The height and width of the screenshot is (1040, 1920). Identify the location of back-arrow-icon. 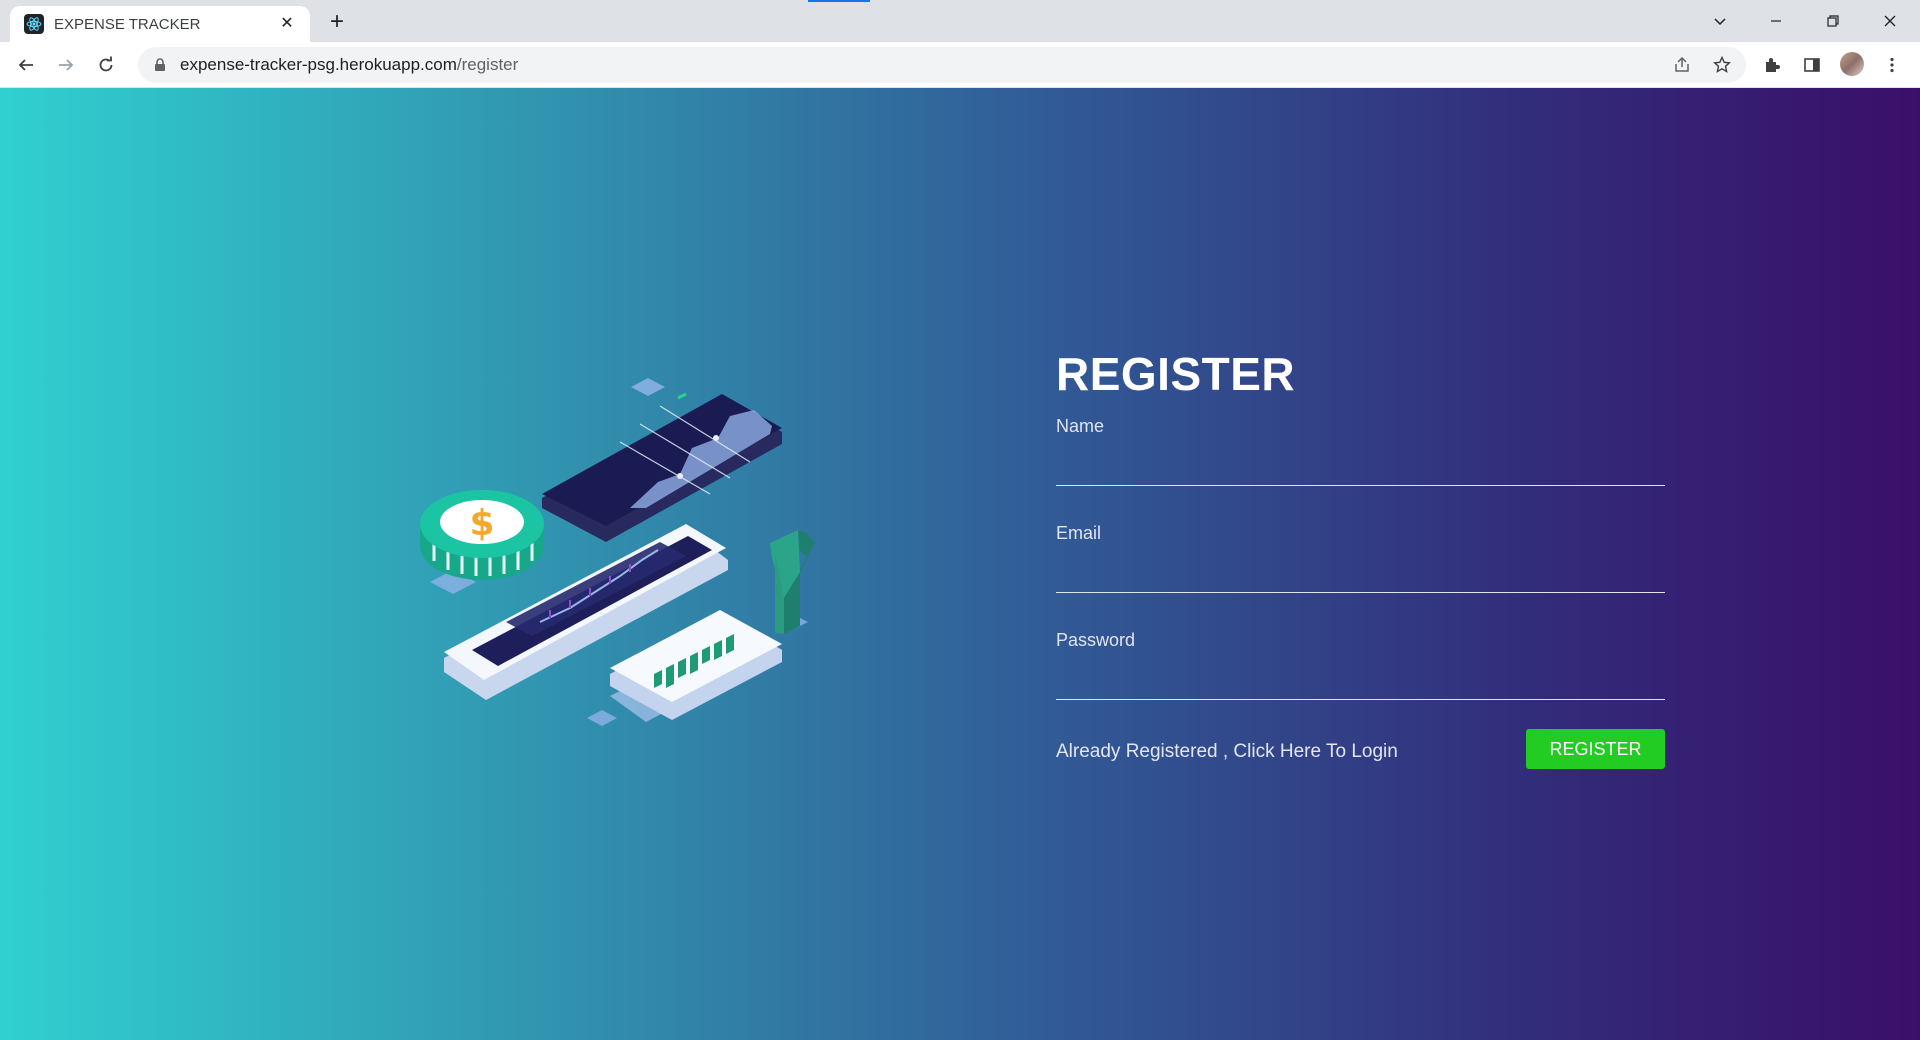
(26, 65).